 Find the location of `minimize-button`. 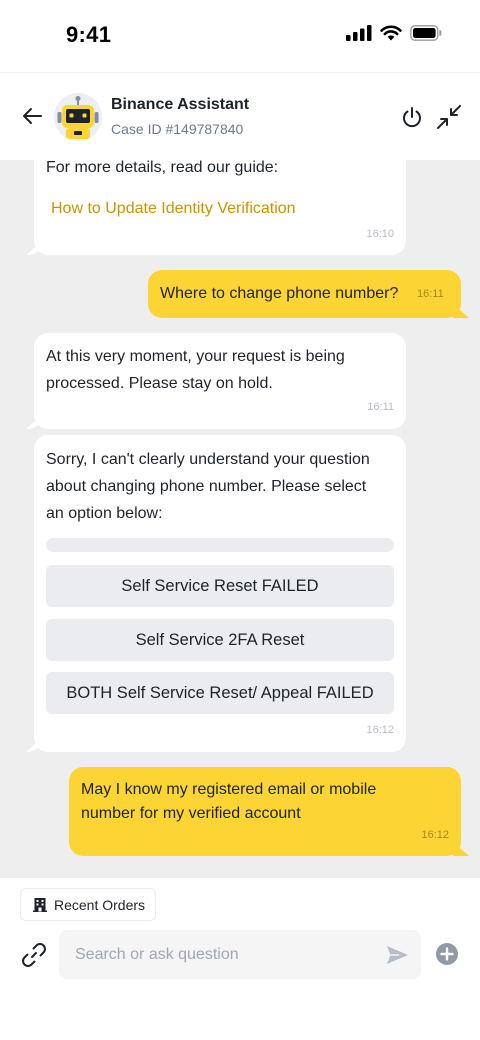

minimize-button is located at coordinates (449, 117).